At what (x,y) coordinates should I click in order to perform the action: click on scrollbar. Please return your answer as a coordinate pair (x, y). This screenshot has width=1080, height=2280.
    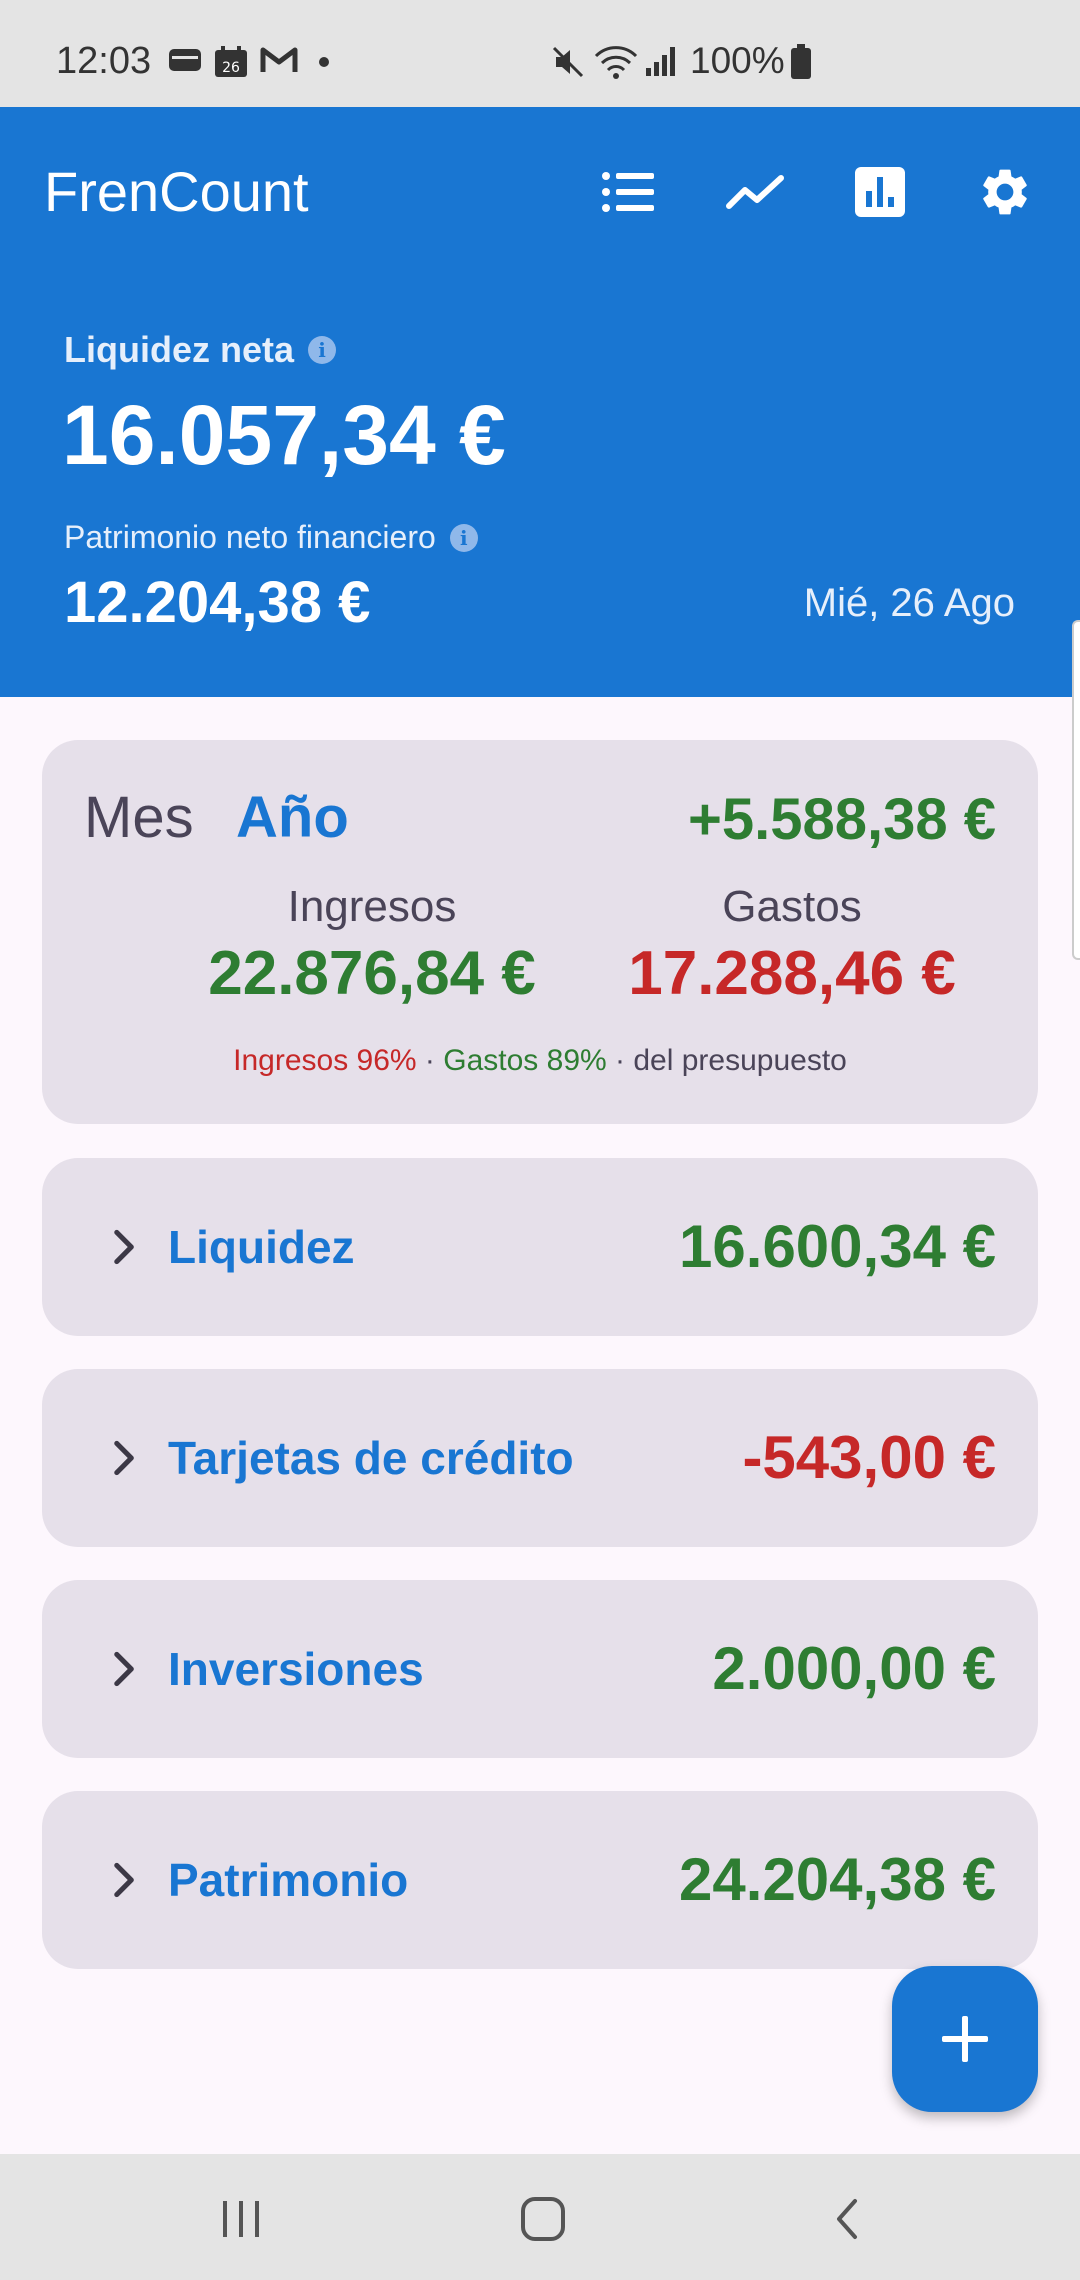
    Looking at the image, I should click on (1076, 790).